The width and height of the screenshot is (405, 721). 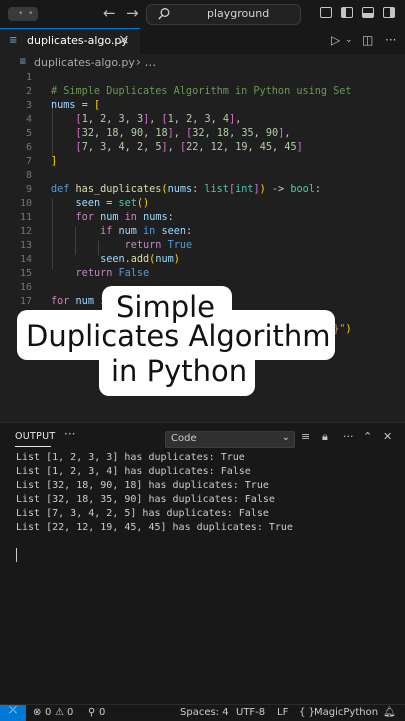 What do you see at coordinates (25, 287) in the screenshot?
I see `line-number: 16` at bounding box center [25, 287].